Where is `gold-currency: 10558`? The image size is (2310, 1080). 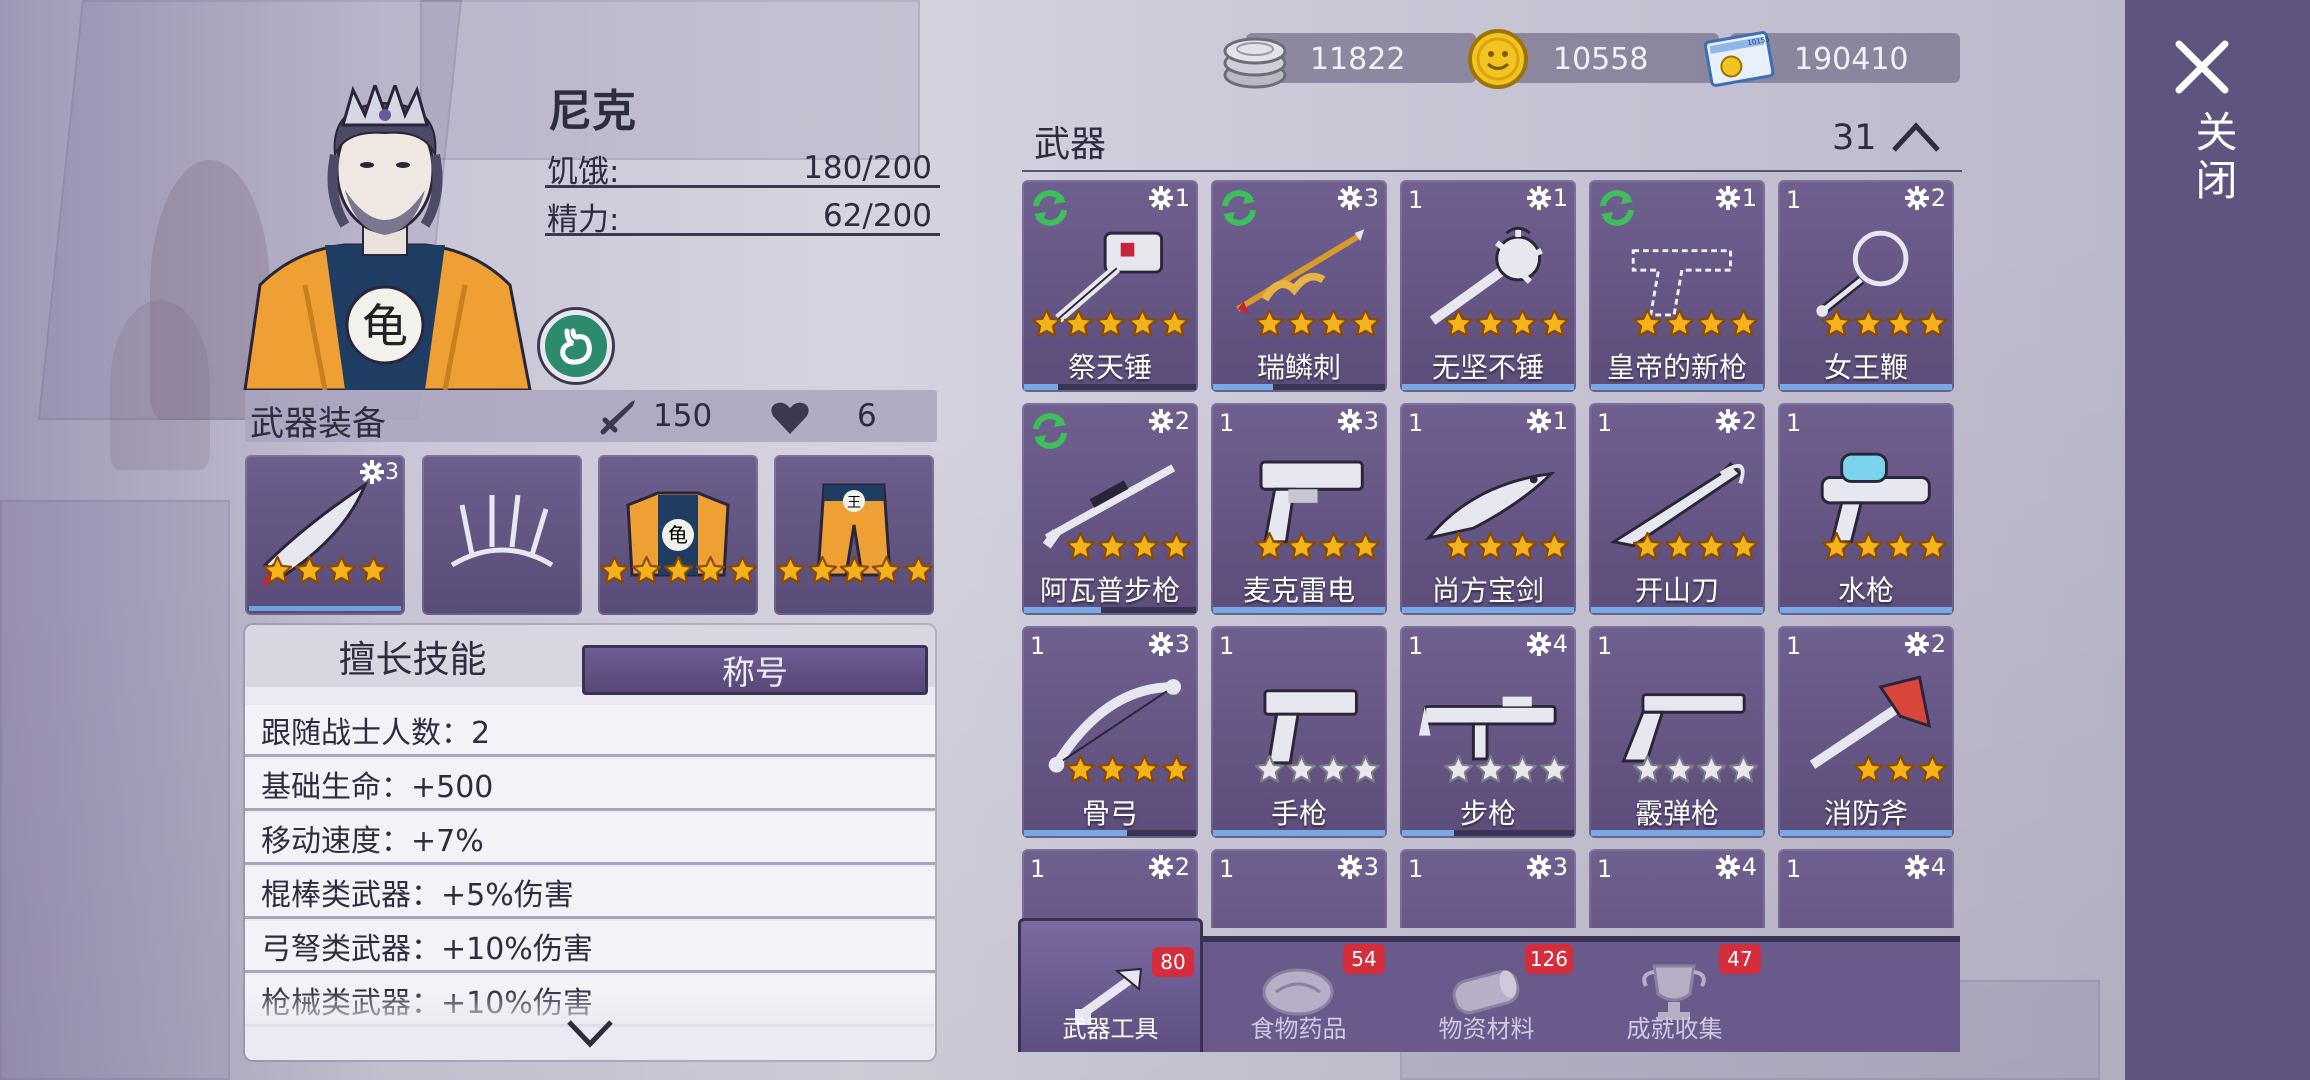
gold-currency: 10558 is located at coordinates (1593, 59).